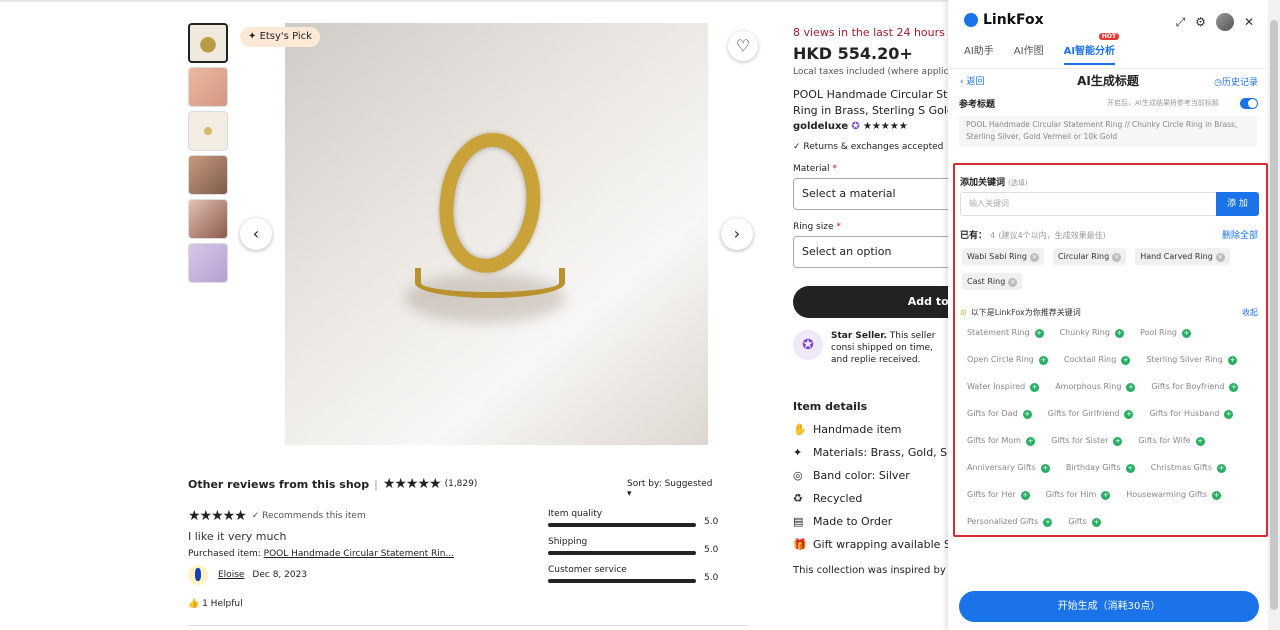 This screenshot has height=630, width=1280. I want to click on start-generate-button: 开始生成（消耗30点）, so click(1109, 606).